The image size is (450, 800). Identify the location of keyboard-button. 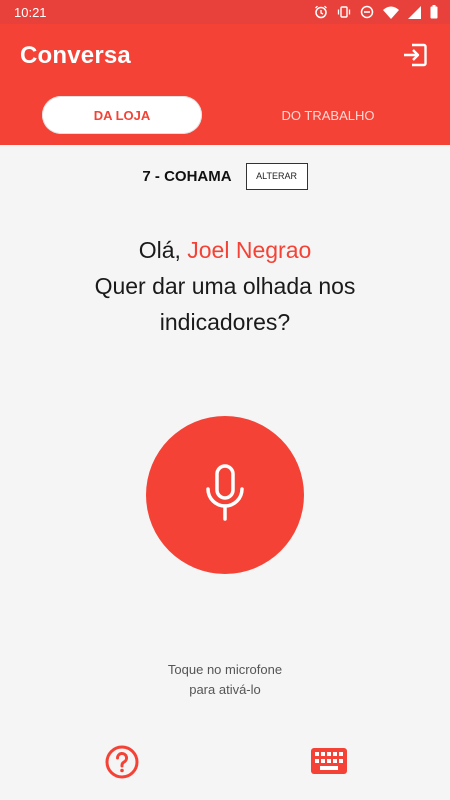
(329, 763).